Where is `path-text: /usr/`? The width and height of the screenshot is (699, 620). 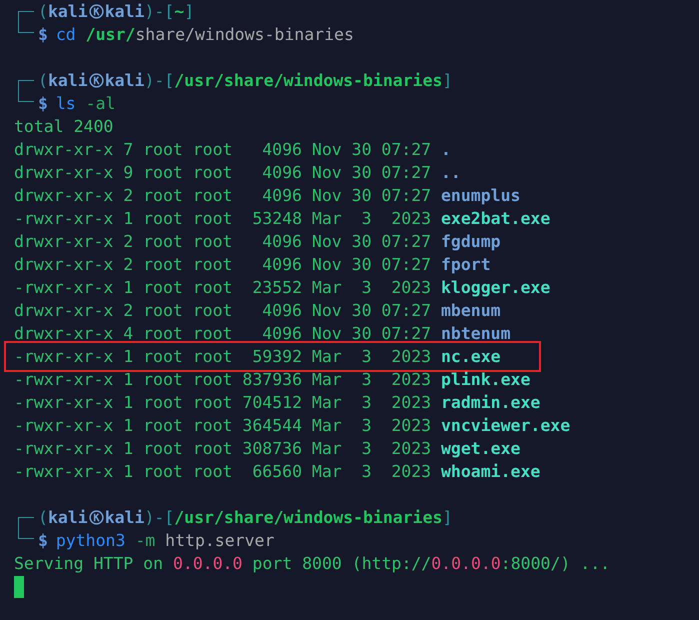 path-text: /usr/ is located at coordinates (111, 35).